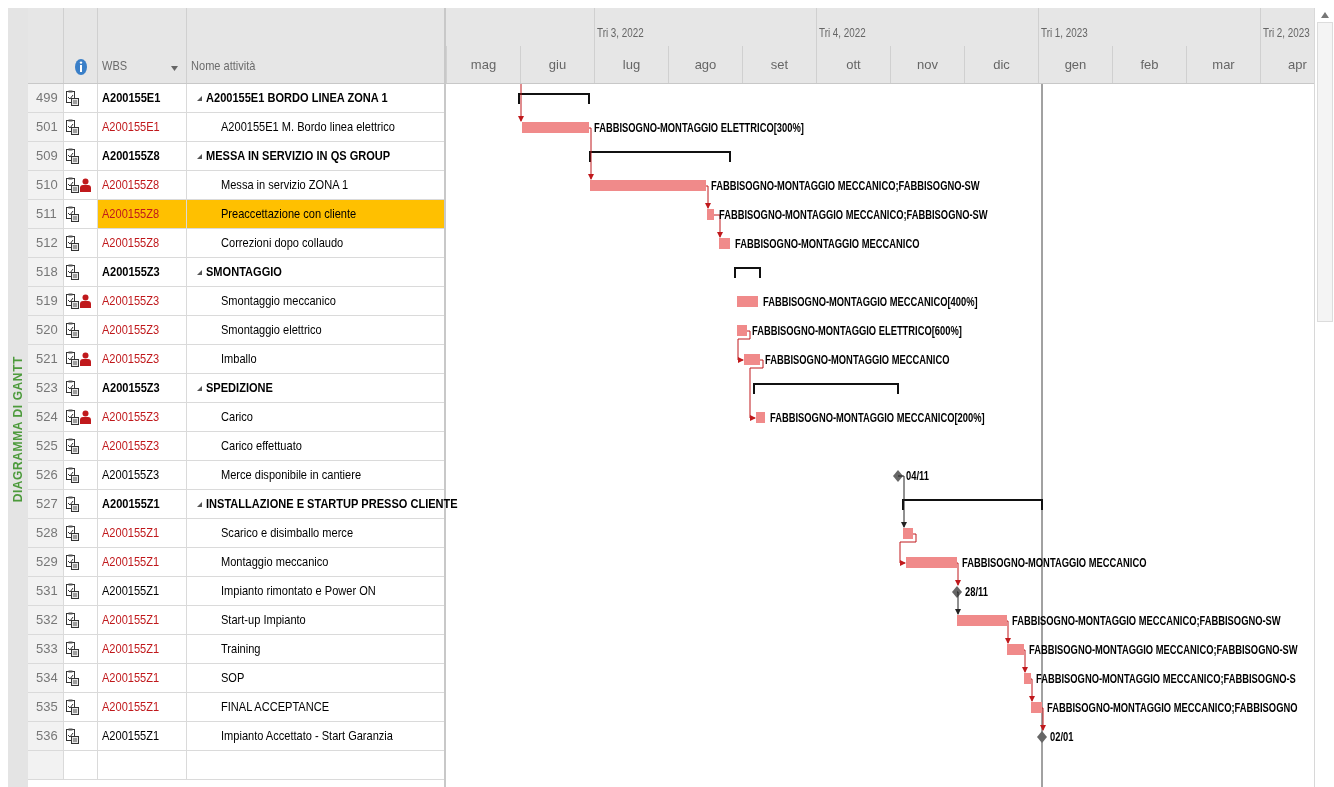 The width and height of the screenshot is (1334, 787). I want to click on task-name: SPEDIZIONE, so click(239, 388).